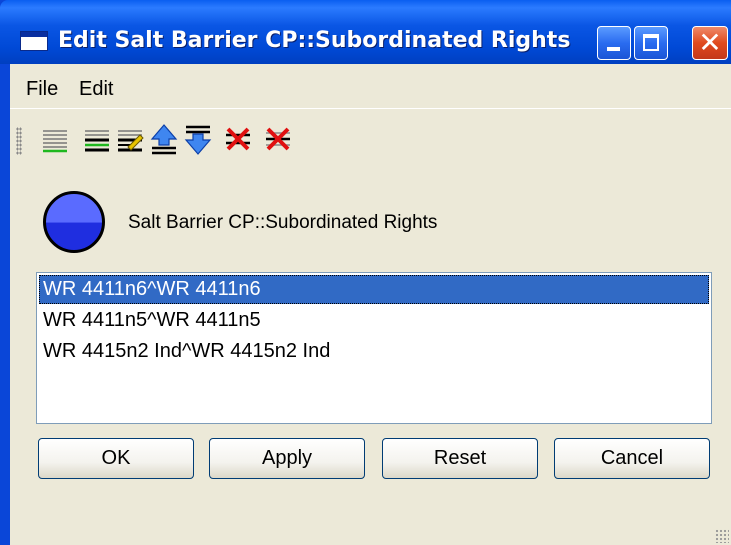  What do you see at coordinates (198, 139) in the screenshot?
I see `move-down-icon` at bounding box center [198, 139].